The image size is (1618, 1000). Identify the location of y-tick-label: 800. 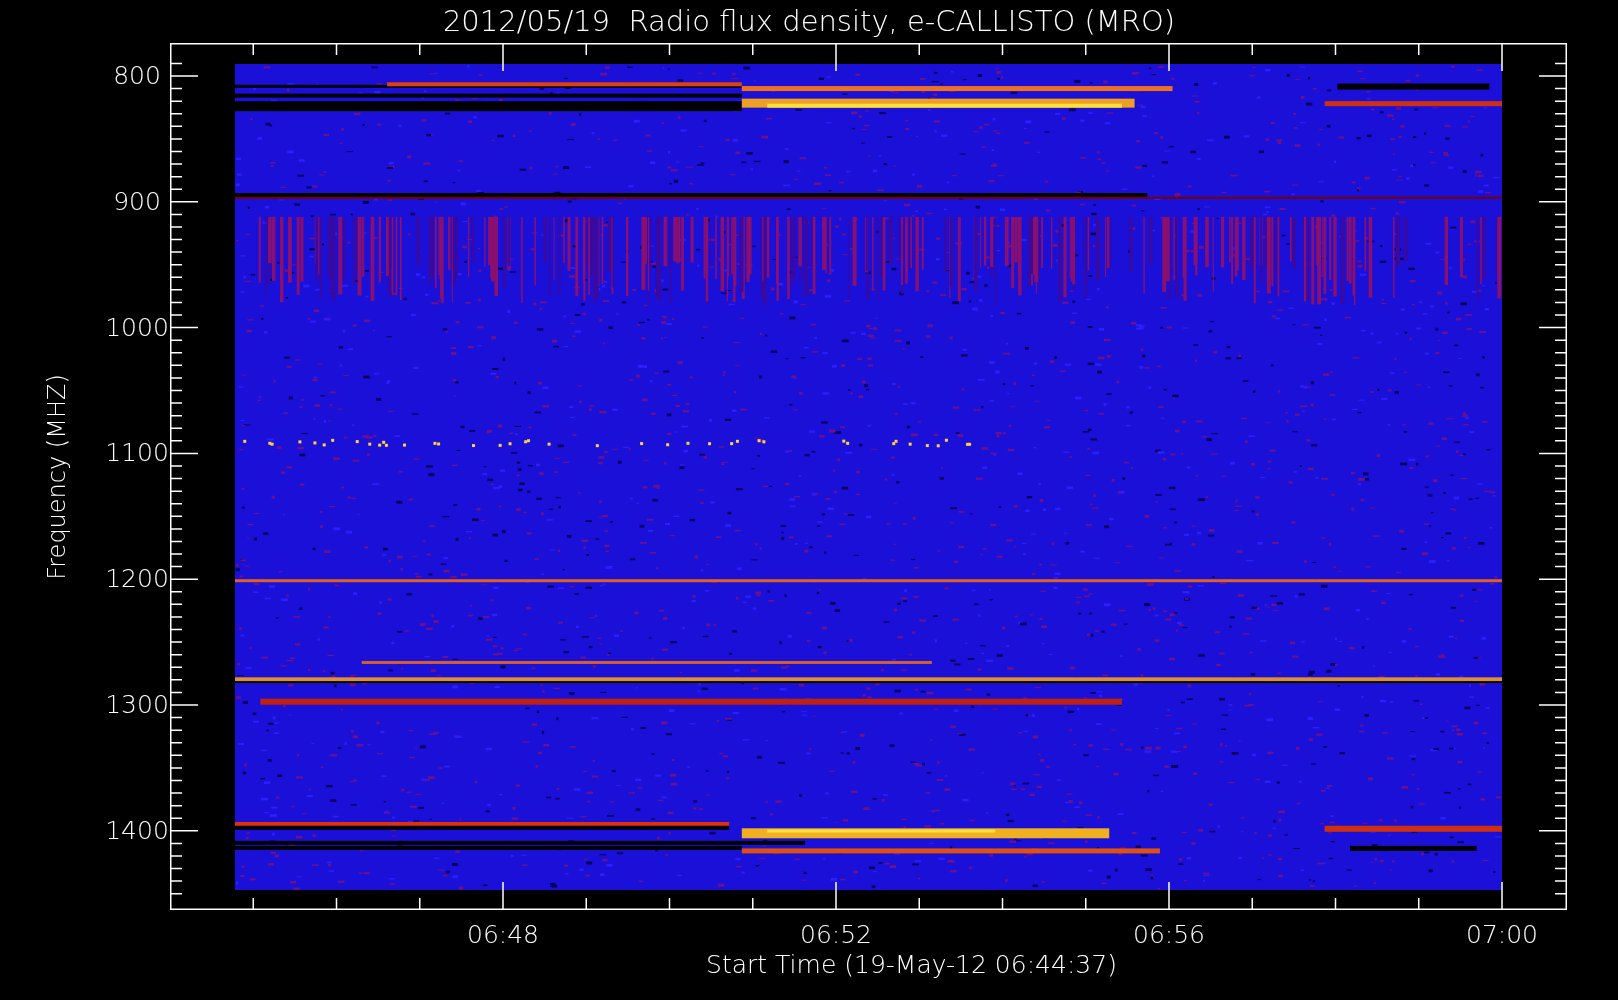
(137, 76).